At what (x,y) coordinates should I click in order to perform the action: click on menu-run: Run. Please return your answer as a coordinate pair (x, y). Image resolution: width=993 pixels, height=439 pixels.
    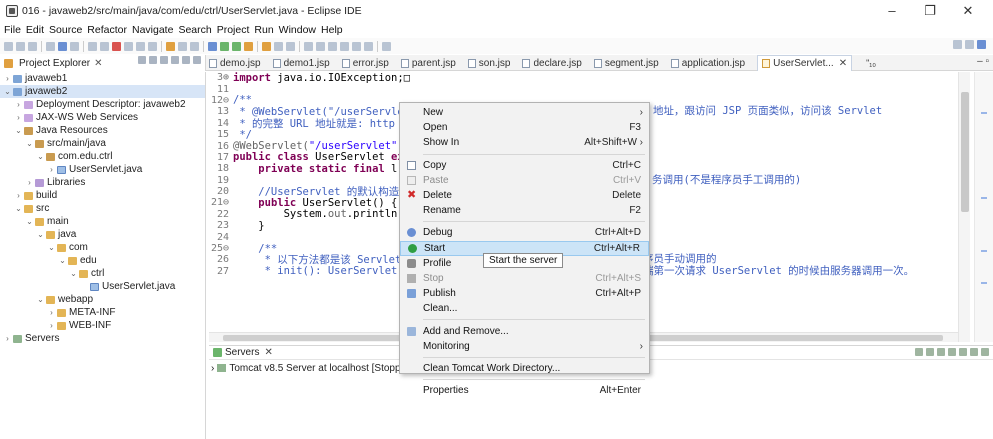
    Looking at the image, I should click on (263, 30).